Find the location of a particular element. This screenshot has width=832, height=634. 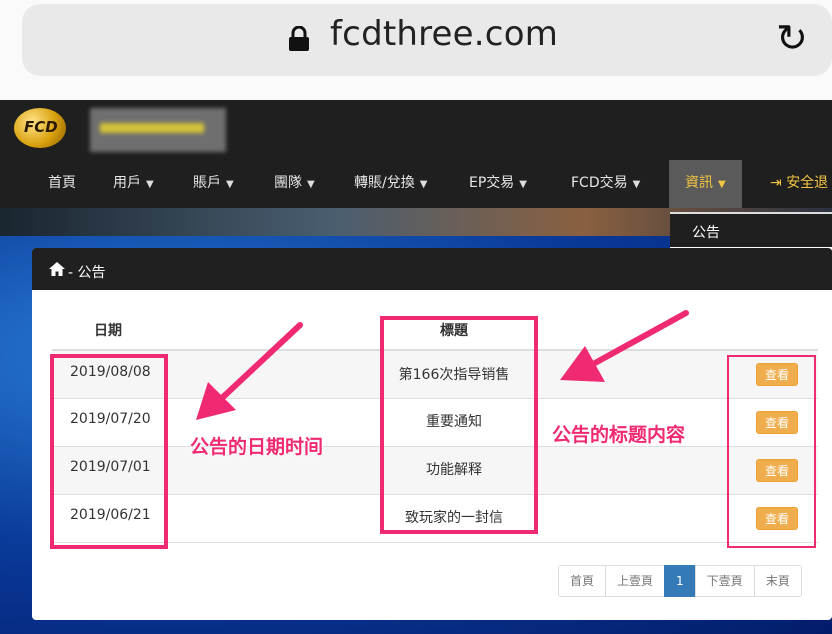

logout-icon: ⇥ is located at coordinates (776, 183).